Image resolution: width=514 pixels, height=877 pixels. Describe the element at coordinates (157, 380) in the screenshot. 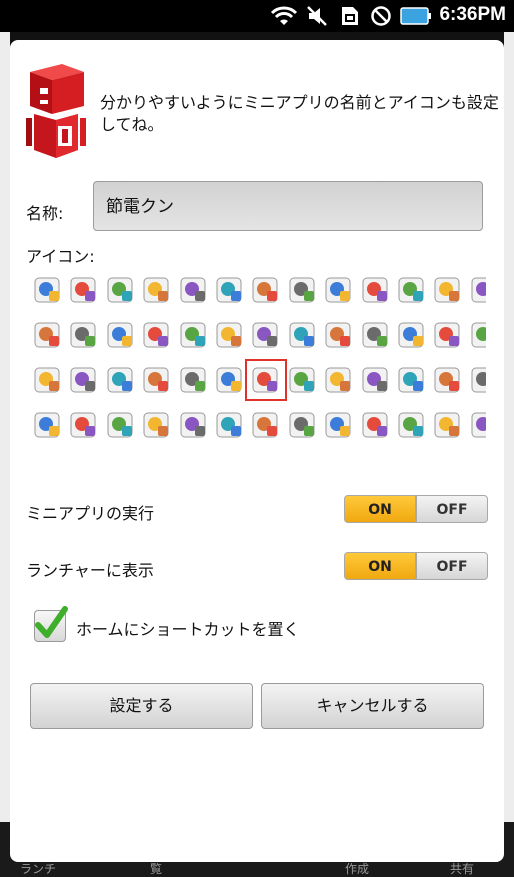

I see `robot-purple-icon` at that location.